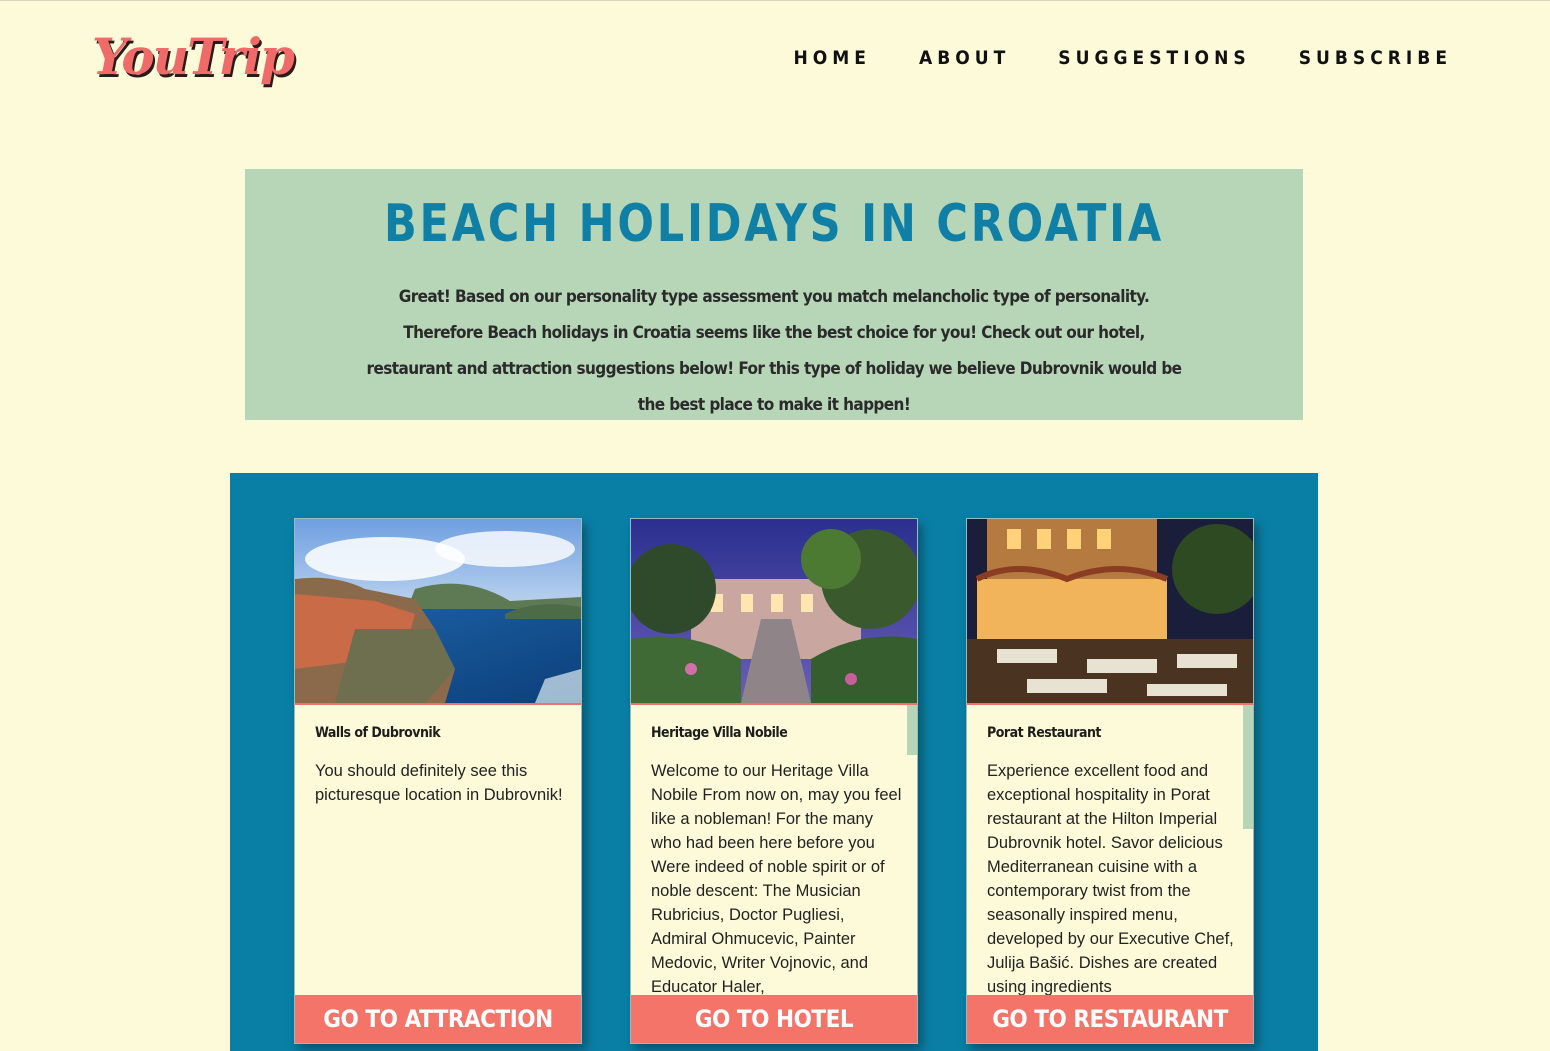 The width and height of the screenshot is (1550, 1051). What do you see at coordinates (193, 57) in the screenshot?
I see `youtrip-logo: YouTrip` at bounding box center [193, 57].